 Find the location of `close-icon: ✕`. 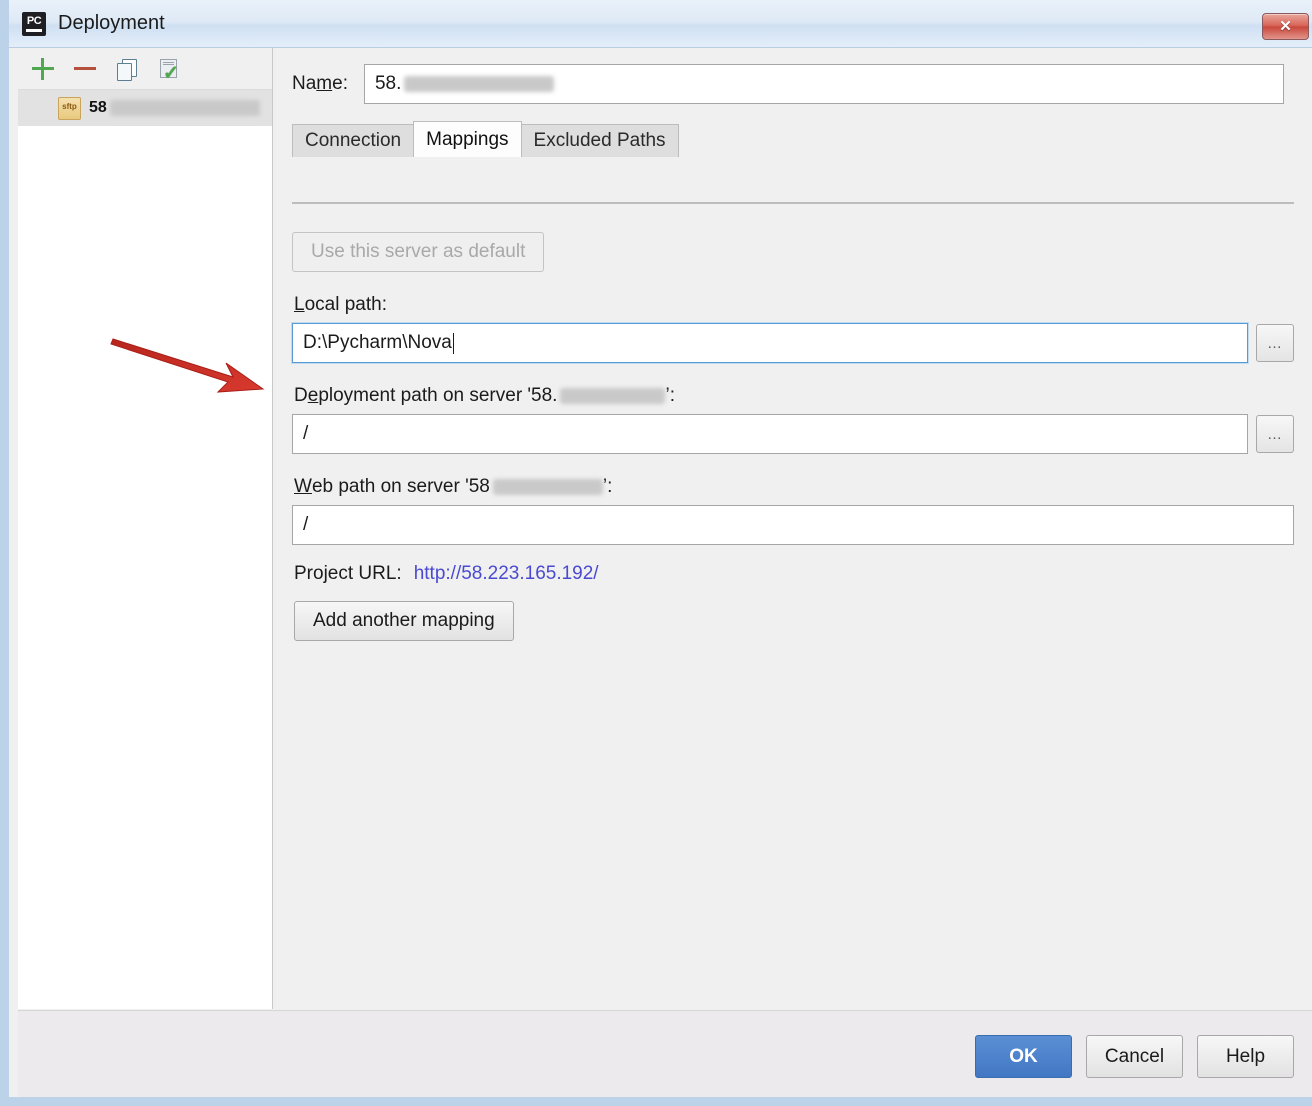

close-icon: ✕ is located at coordinates (1285, 26).